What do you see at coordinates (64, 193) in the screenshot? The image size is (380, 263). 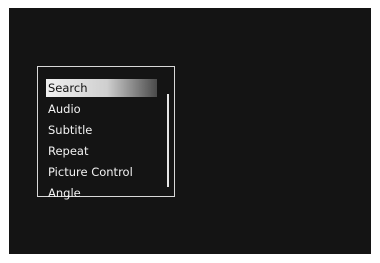 I see `menu-item-angle: Angle` at bounding box center [64, 193].